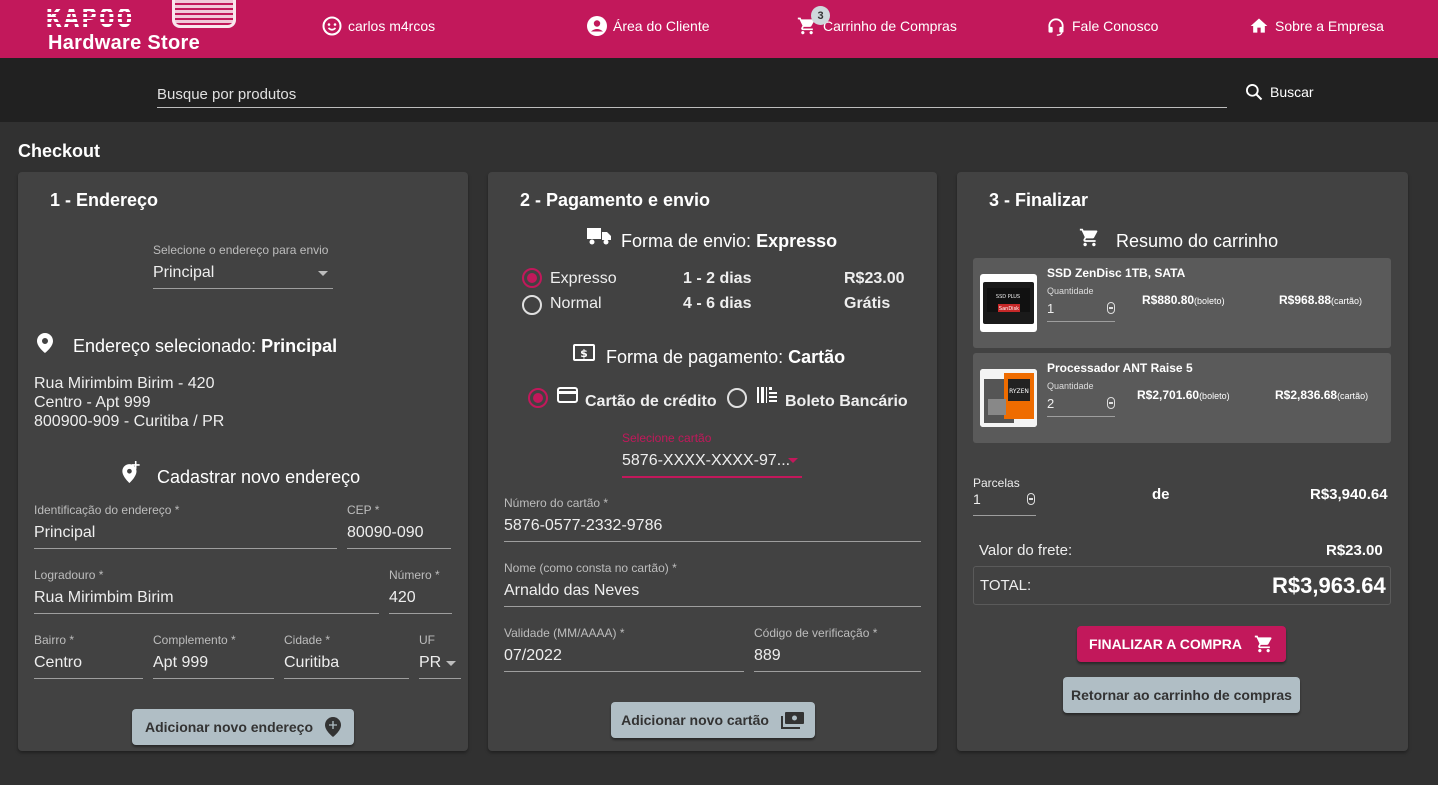 The height and width of the screenshot is (785, 1438). What do you see at coordinates (185, 548) in the screenshot?
I see `address-id-underline` at bounding box center [185, 548].